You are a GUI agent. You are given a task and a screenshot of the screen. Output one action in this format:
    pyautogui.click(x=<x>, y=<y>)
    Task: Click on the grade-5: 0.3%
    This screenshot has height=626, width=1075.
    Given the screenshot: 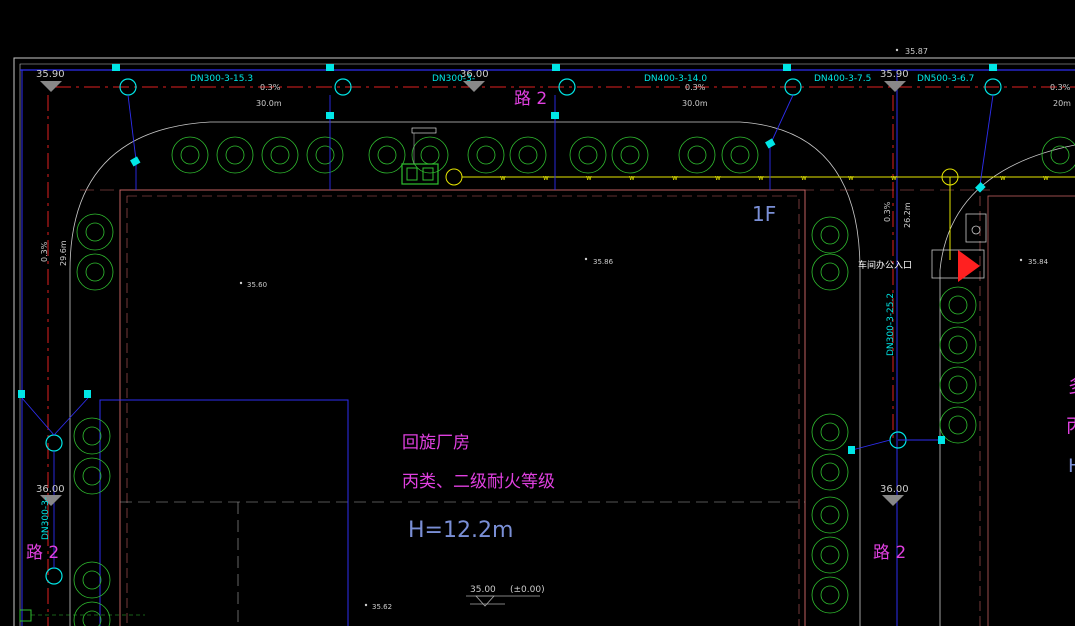 What is the action you would take?
    pyautogui.click(x=44, y=251)
    